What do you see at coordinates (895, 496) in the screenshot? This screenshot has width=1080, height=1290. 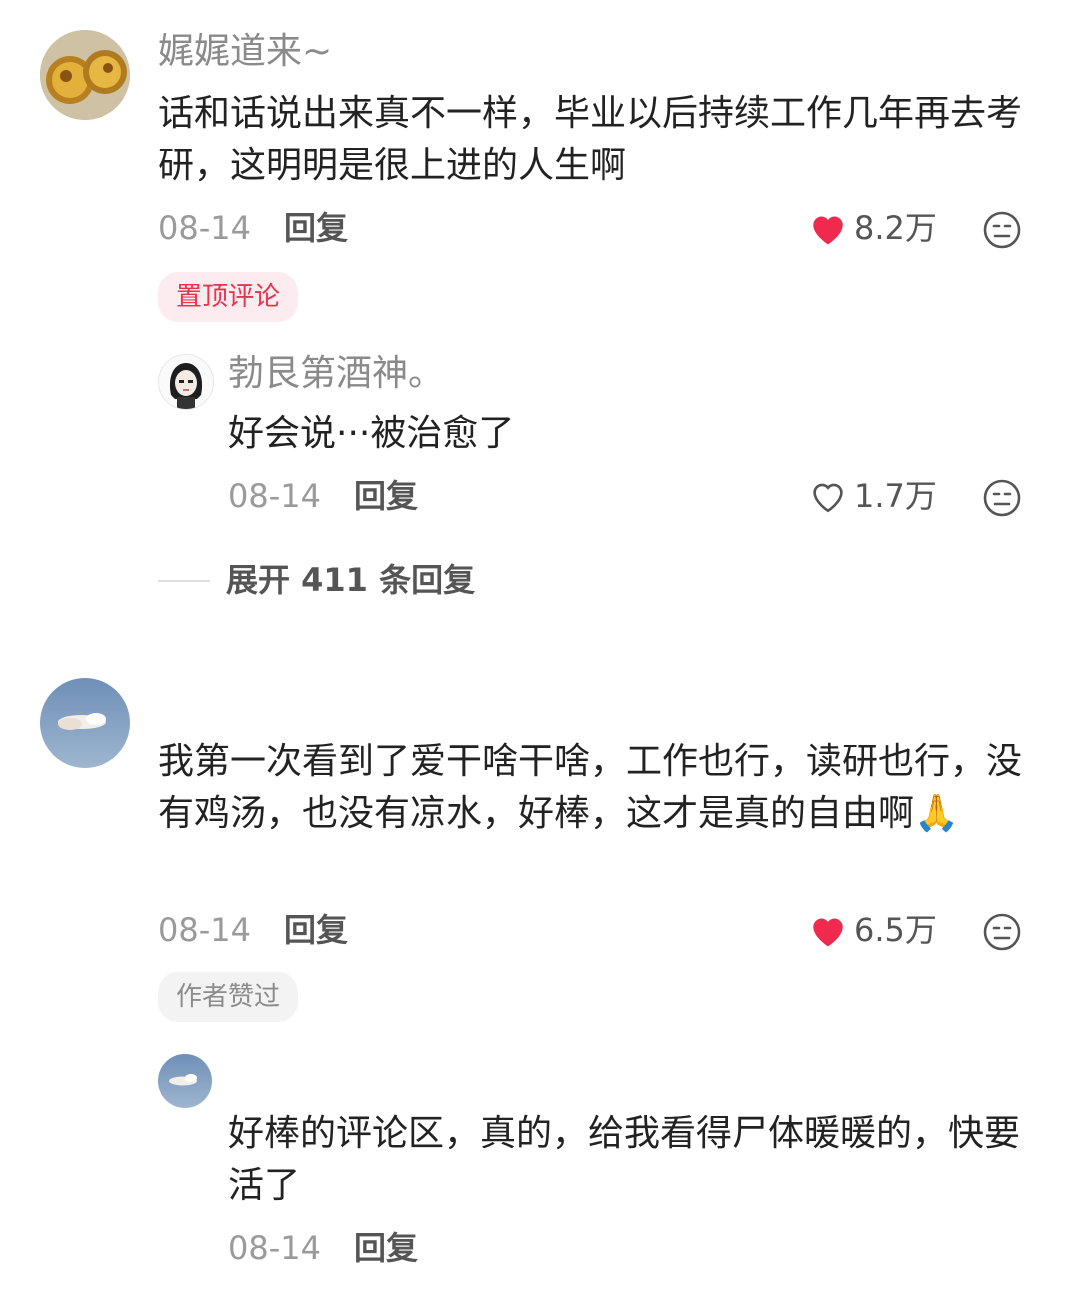 I see `like-count: 1.7万` at bounding box center [895, 496].